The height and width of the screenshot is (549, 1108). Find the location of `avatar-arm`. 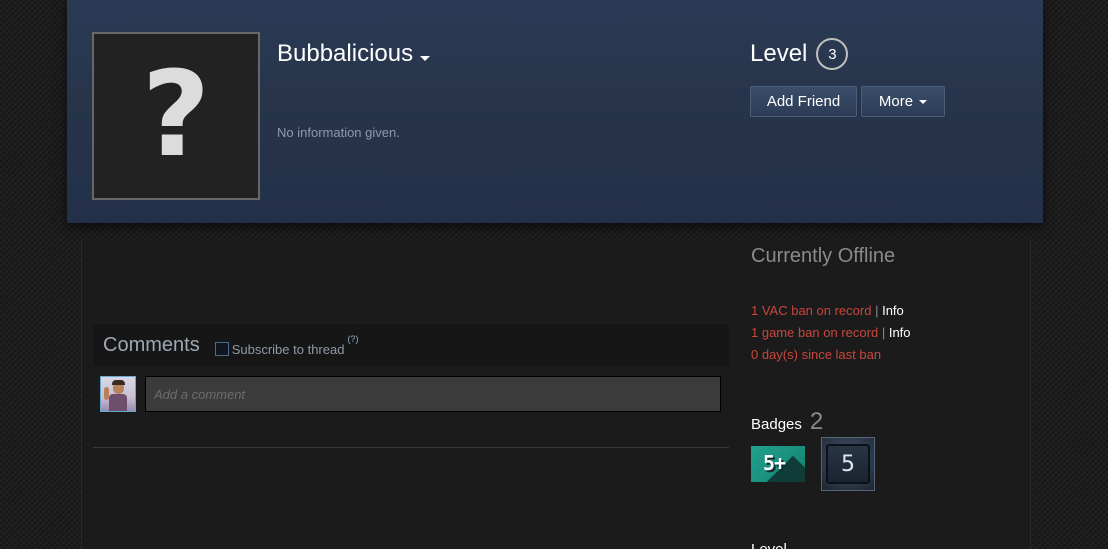

avatar-arm is located at coordinates (106, 393).